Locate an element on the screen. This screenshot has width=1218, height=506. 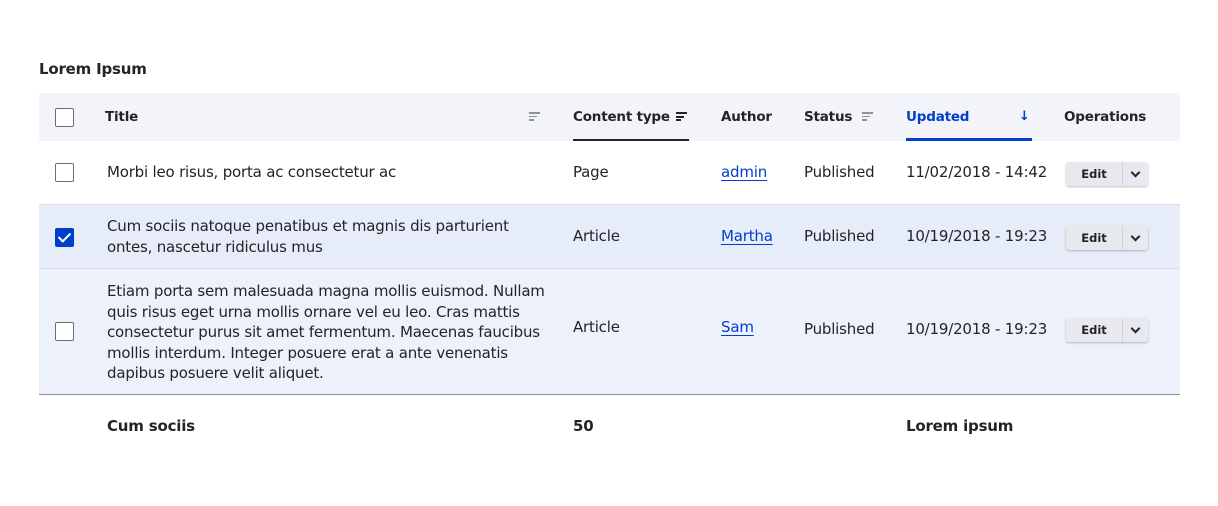
row-title: Morbi leo risus, porta ac consectetur ac is located at coordinates (252, 172).